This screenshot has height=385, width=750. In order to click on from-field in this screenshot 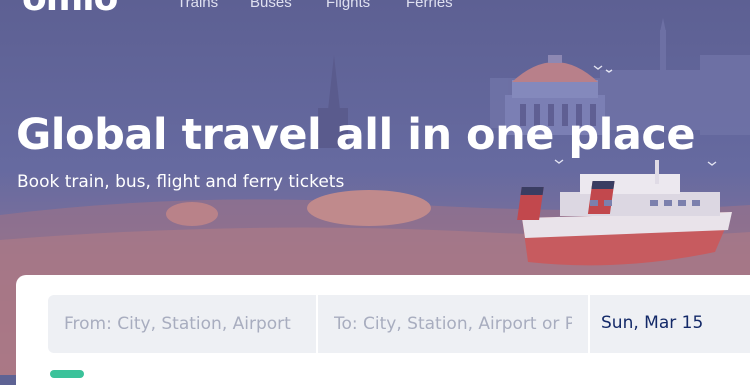, I will do `click(182, 324)`.